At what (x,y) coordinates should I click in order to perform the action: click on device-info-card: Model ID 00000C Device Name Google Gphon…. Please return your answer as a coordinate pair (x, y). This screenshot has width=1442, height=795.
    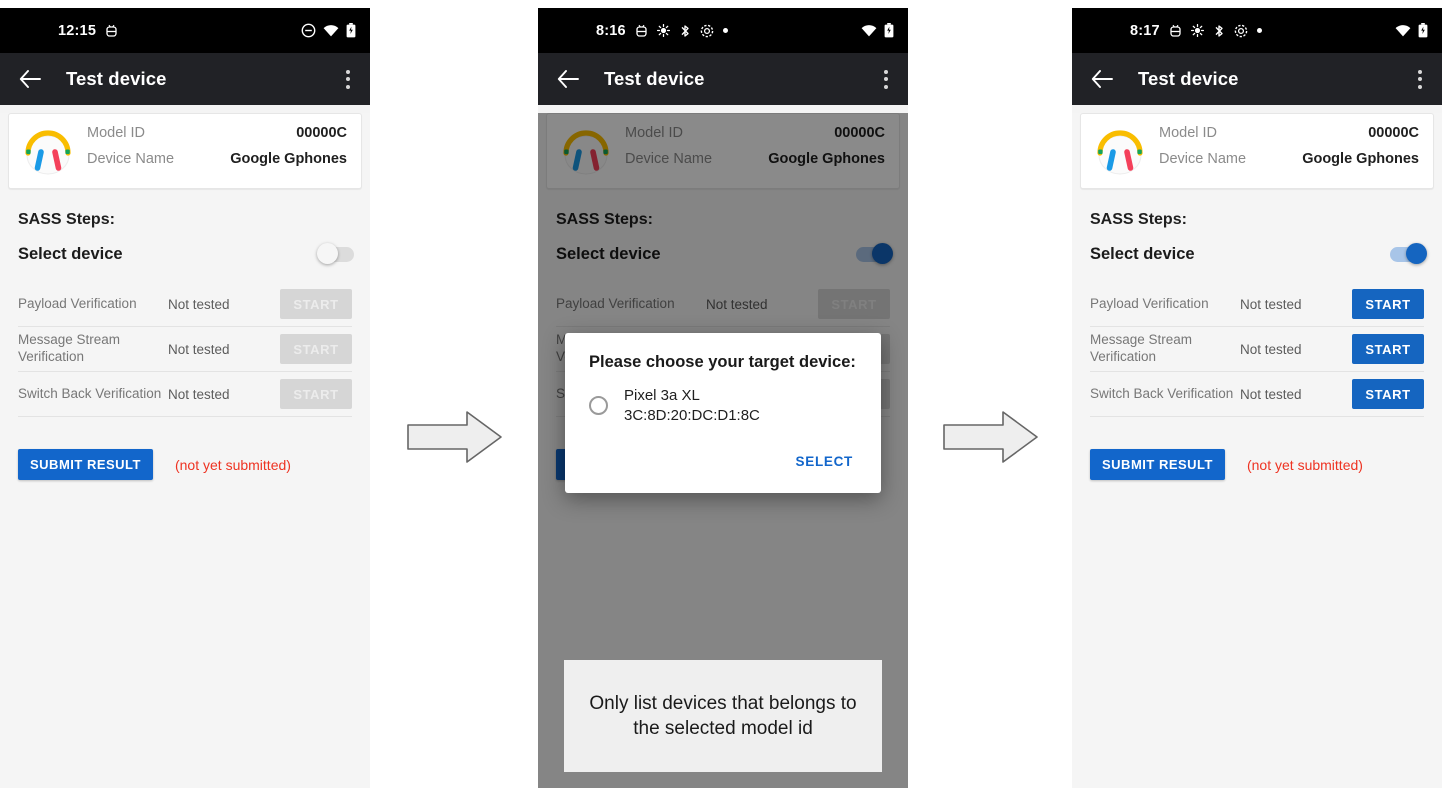
    Looking at the image, I should click on (185, 151).